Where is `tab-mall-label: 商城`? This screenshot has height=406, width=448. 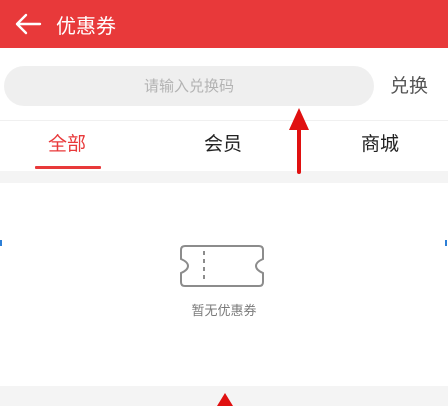
tab-mall-label: 商城 is located at coordinates (379, 144).